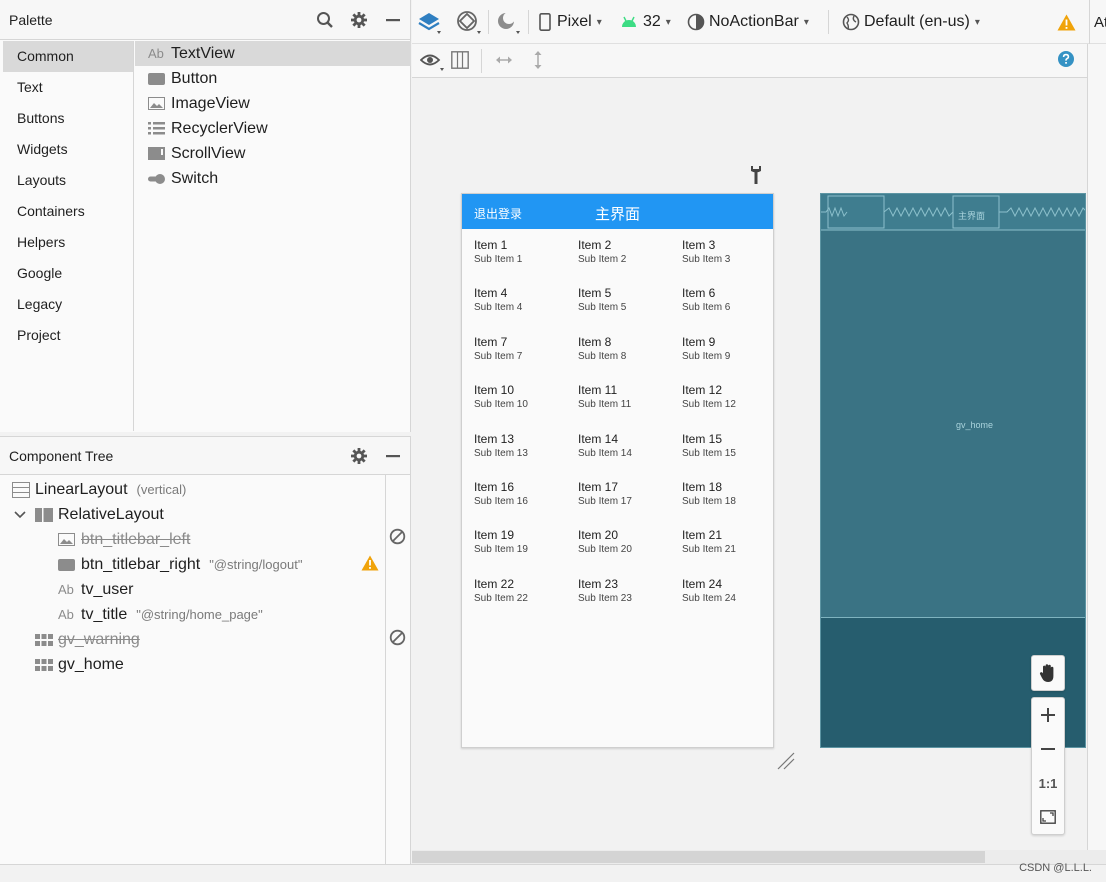 This screenshot has height=882, width=1106. I want to click on category-common: Common, so click(68, 56).